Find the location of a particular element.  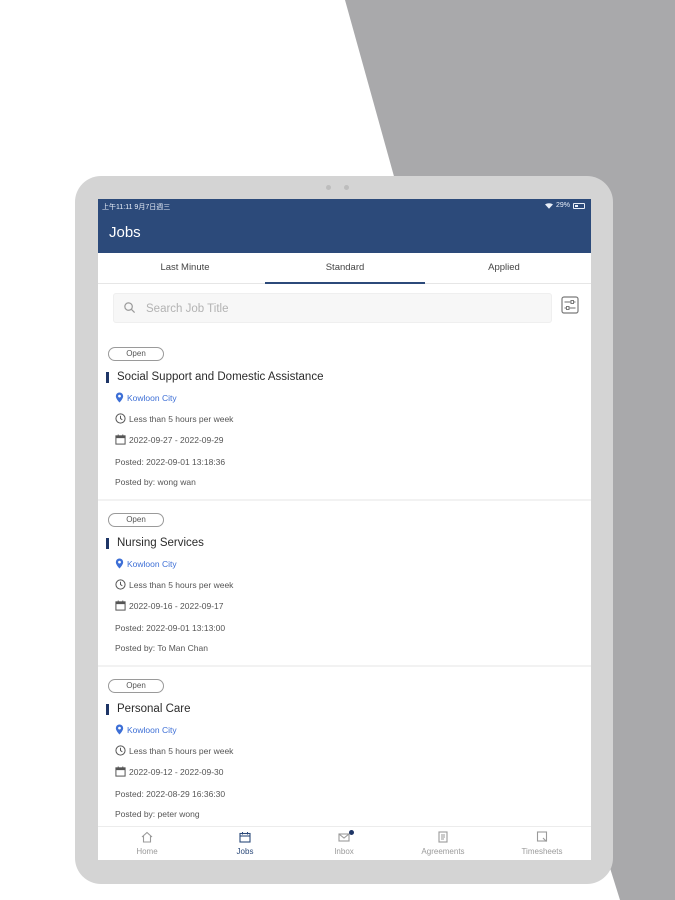

nav-jobs: Jobs is located at coordinates (245, 843).